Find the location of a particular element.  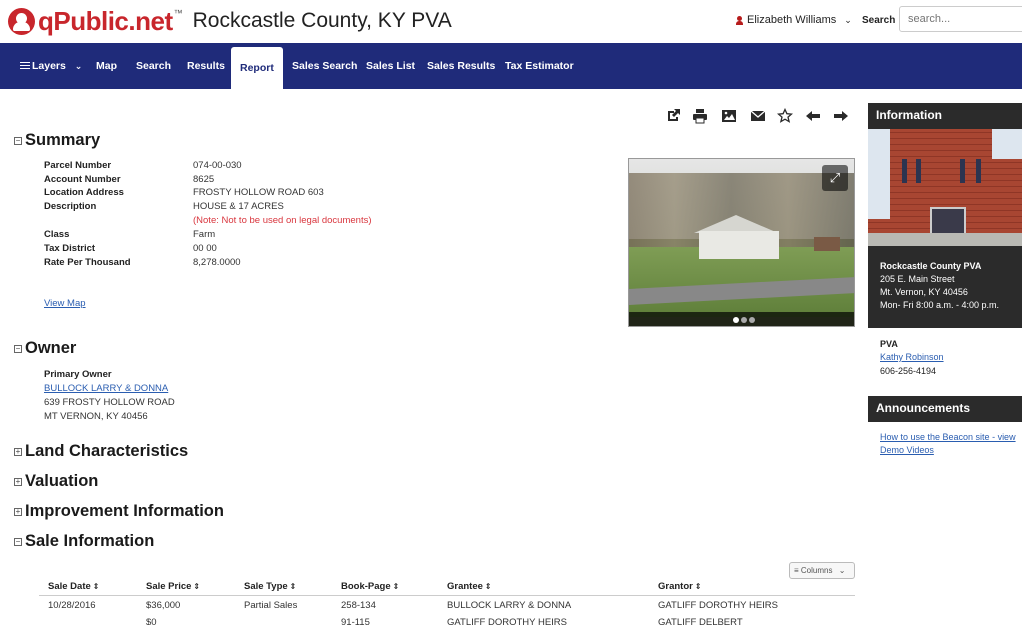

col-sale-date: Sale Date ⇕ is located at coordinates (73, 586).